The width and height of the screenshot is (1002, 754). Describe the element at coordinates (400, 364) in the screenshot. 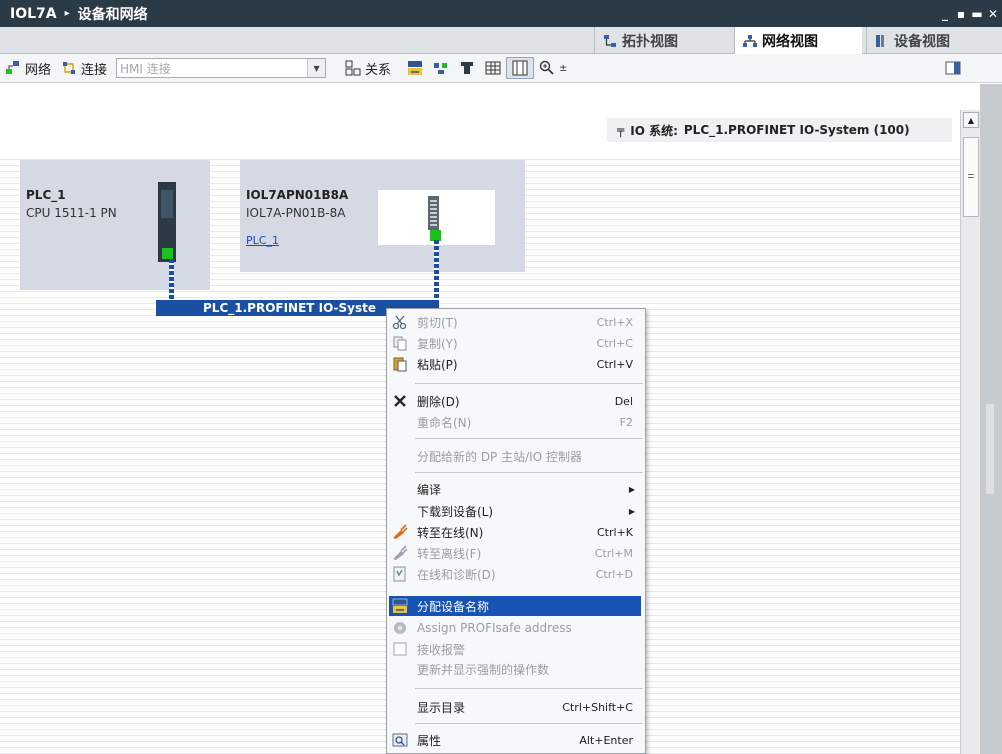

I see `paste-icon` at that location.